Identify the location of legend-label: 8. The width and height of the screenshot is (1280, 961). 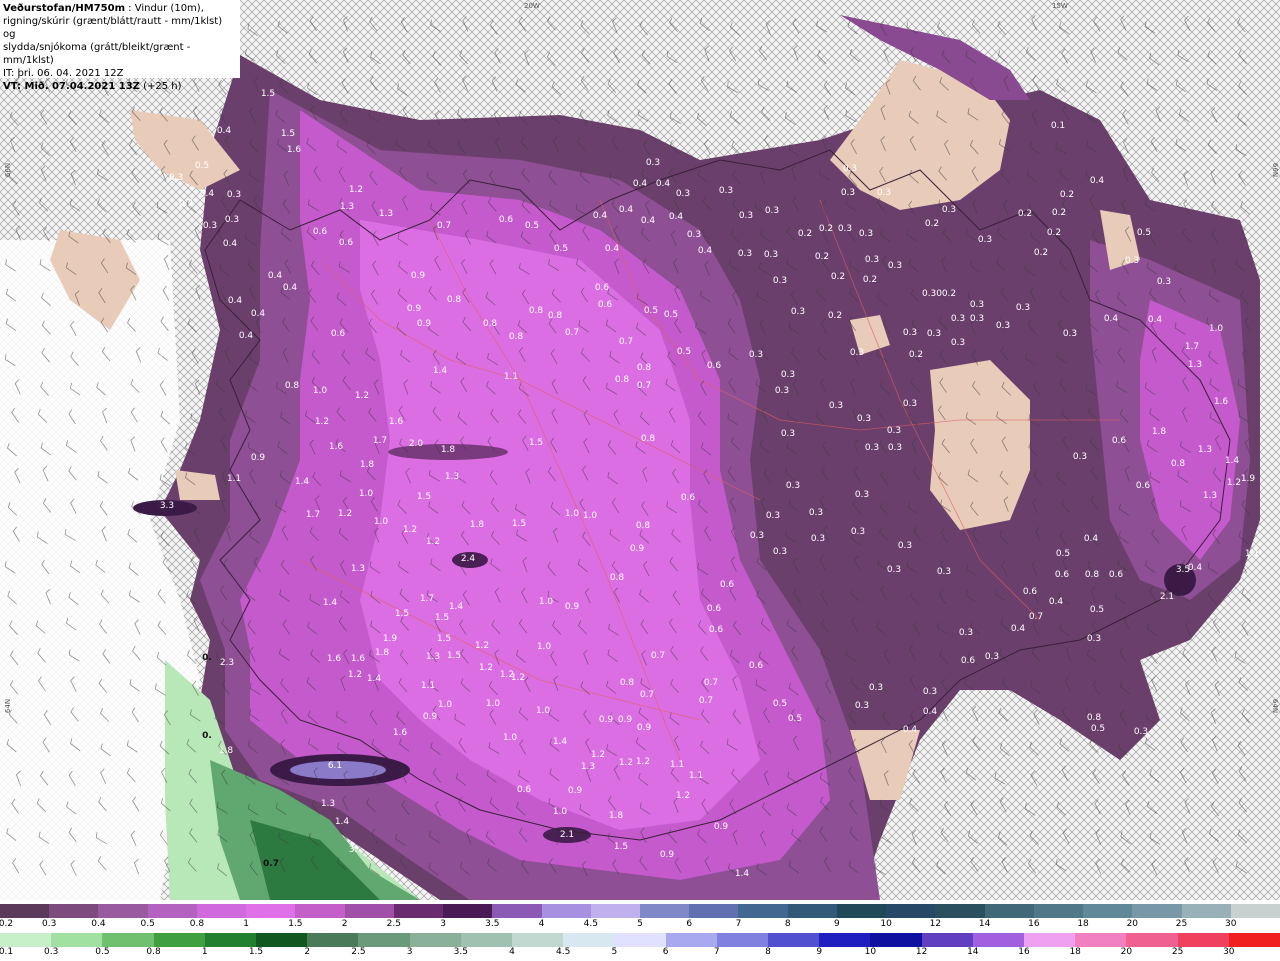
(787, 924).